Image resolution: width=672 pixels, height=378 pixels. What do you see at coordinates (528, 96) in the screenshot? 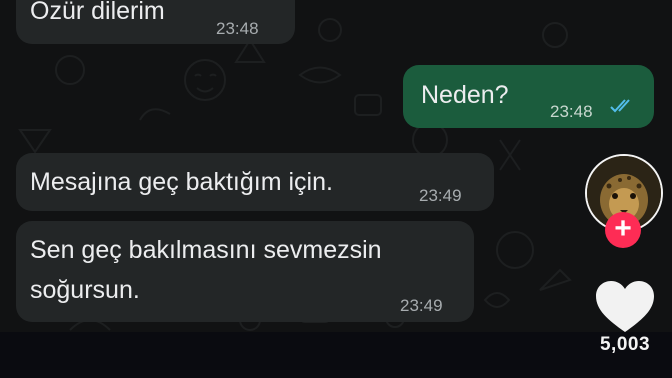
I see `message-bubble-outgoing: Neden? 23:48` at bounding box center [528, 96].